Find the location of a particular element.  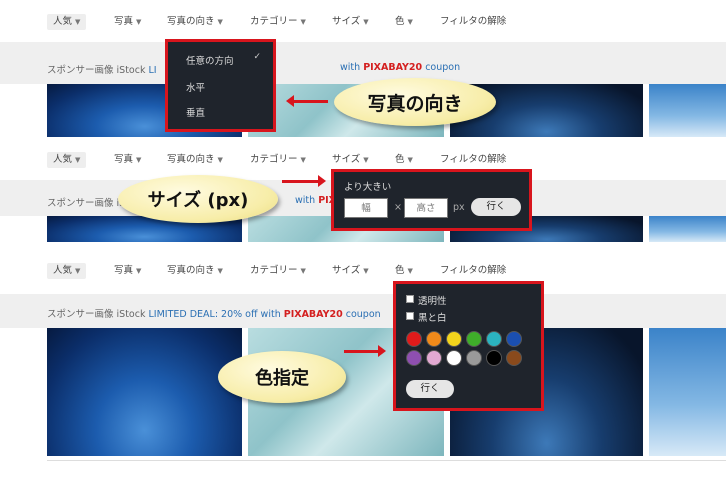

width-input is located at coordinates (366, 208).